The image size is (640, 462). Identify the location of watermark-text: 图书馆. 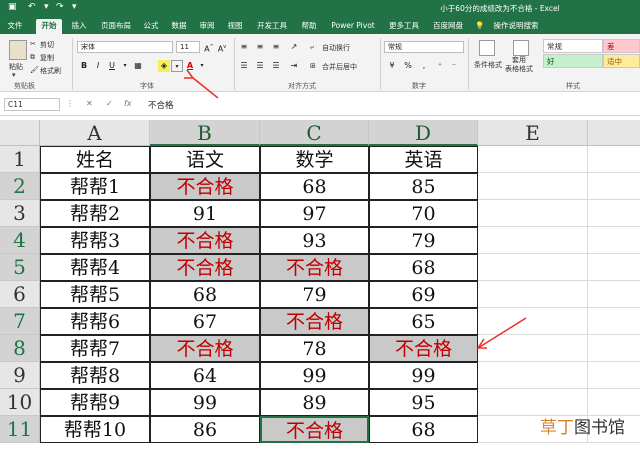
(599, 428).